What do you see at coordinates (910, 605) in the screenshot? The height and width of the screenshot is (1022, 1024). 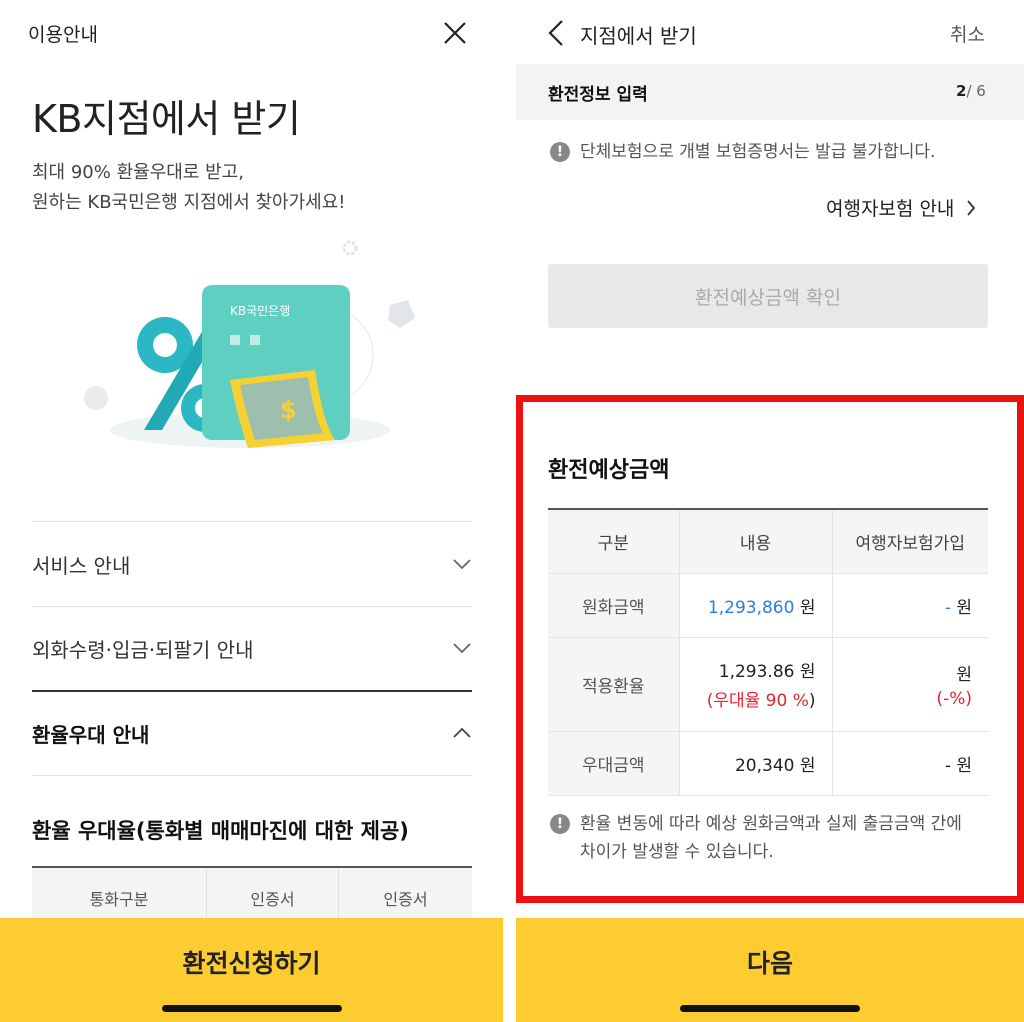 I see `krw-ins-amount: - 원` at bounding box center [910, 605].